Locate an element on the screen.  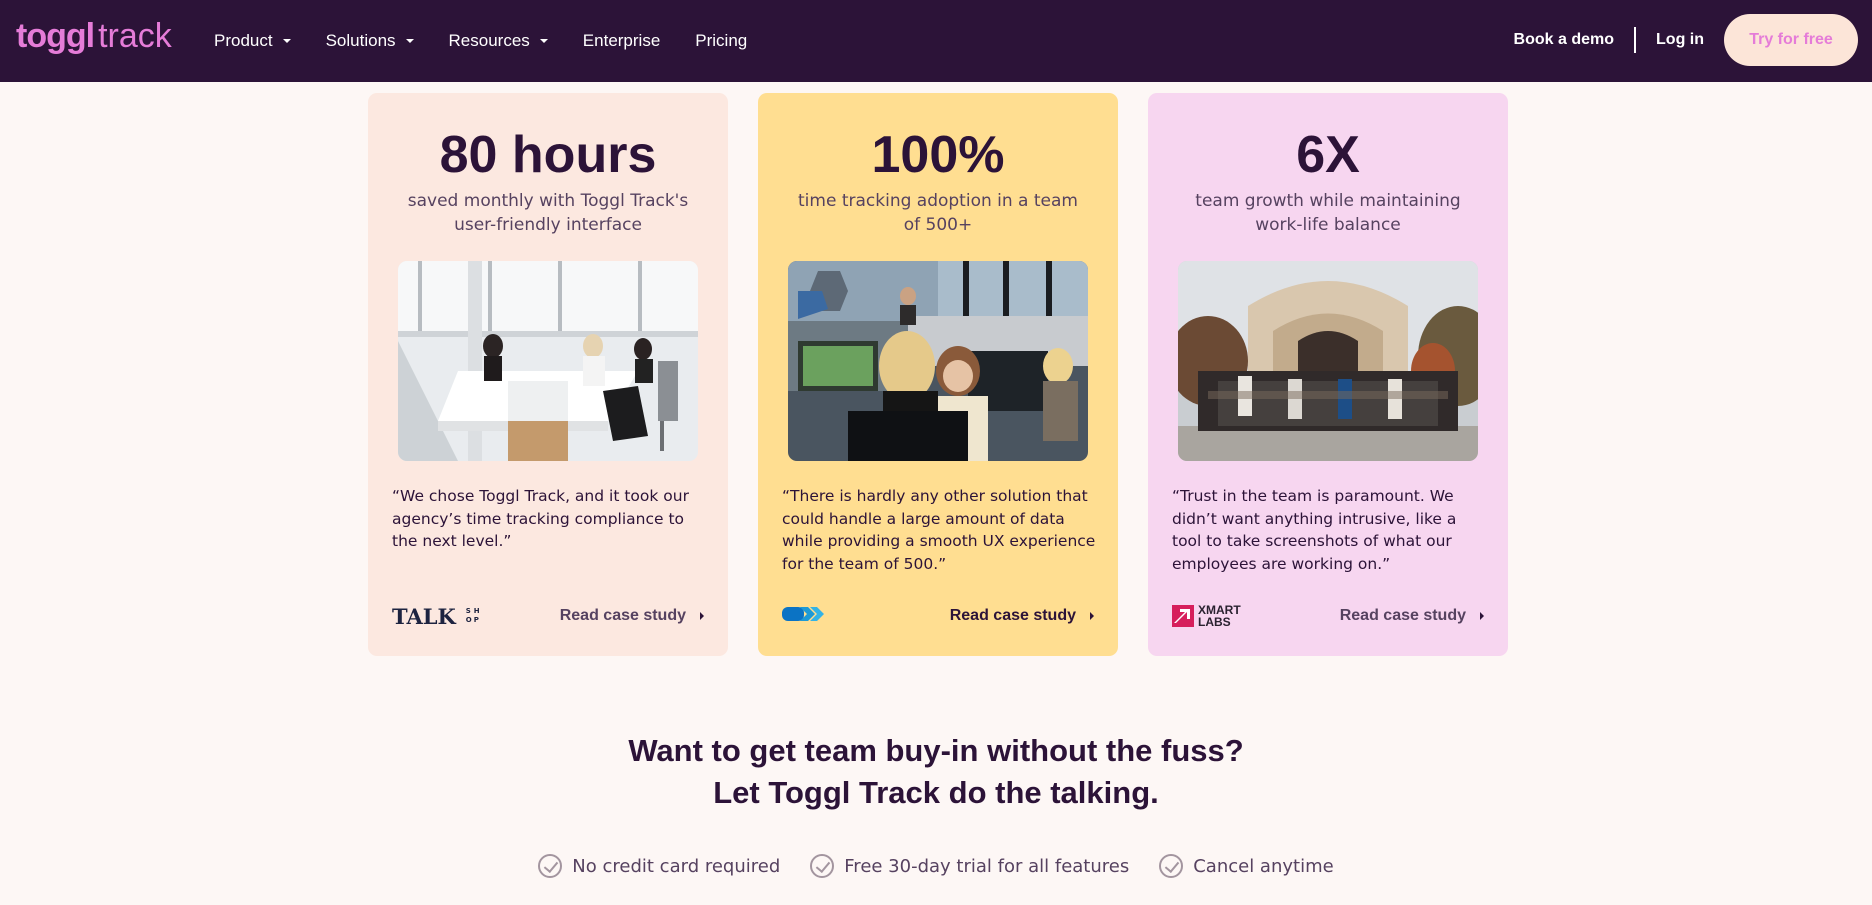
nav-enterprise-label: Enterprise is located at coordinates (621, 40).